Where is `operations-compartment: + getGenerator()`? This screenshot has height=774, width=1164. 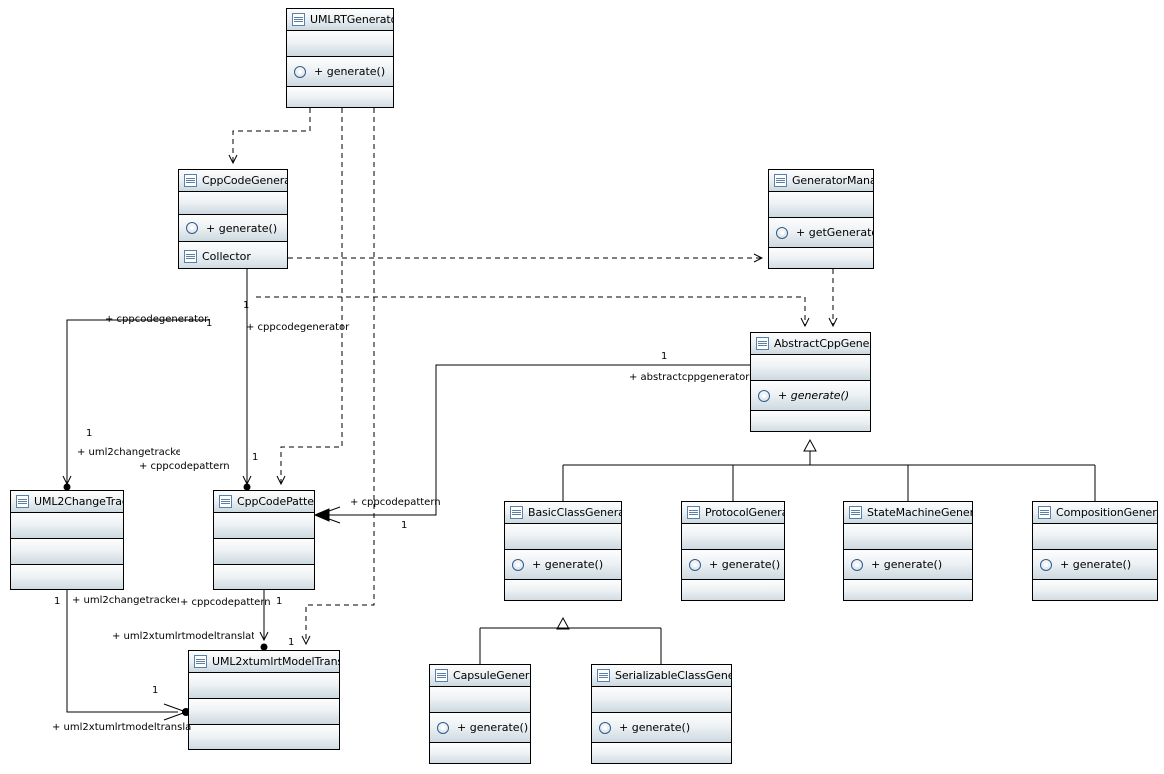
operations-compartment: + getGenerator() is located at coordinates (821, 233).